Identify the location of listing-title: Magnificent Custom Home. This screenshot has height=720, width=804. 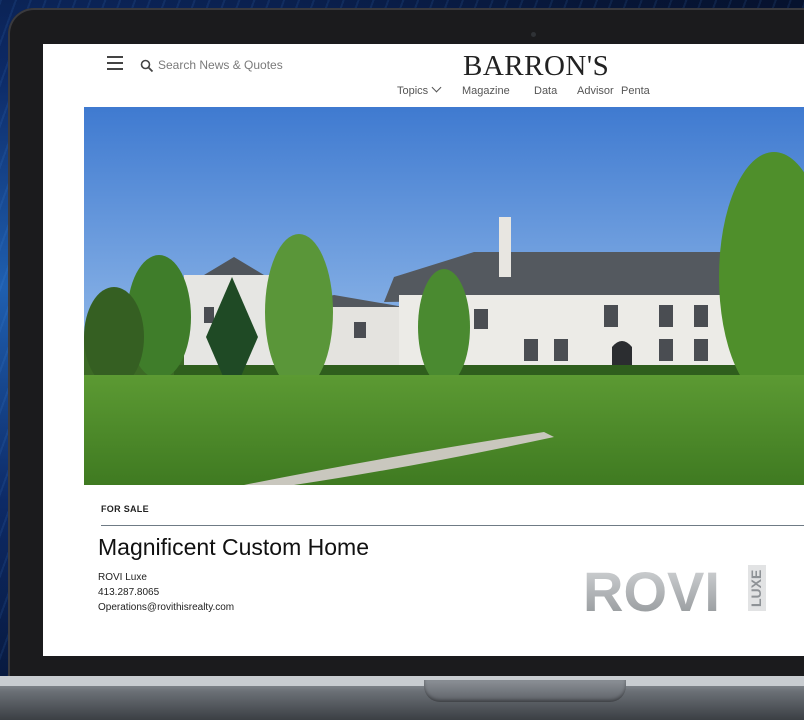
(233, 547).